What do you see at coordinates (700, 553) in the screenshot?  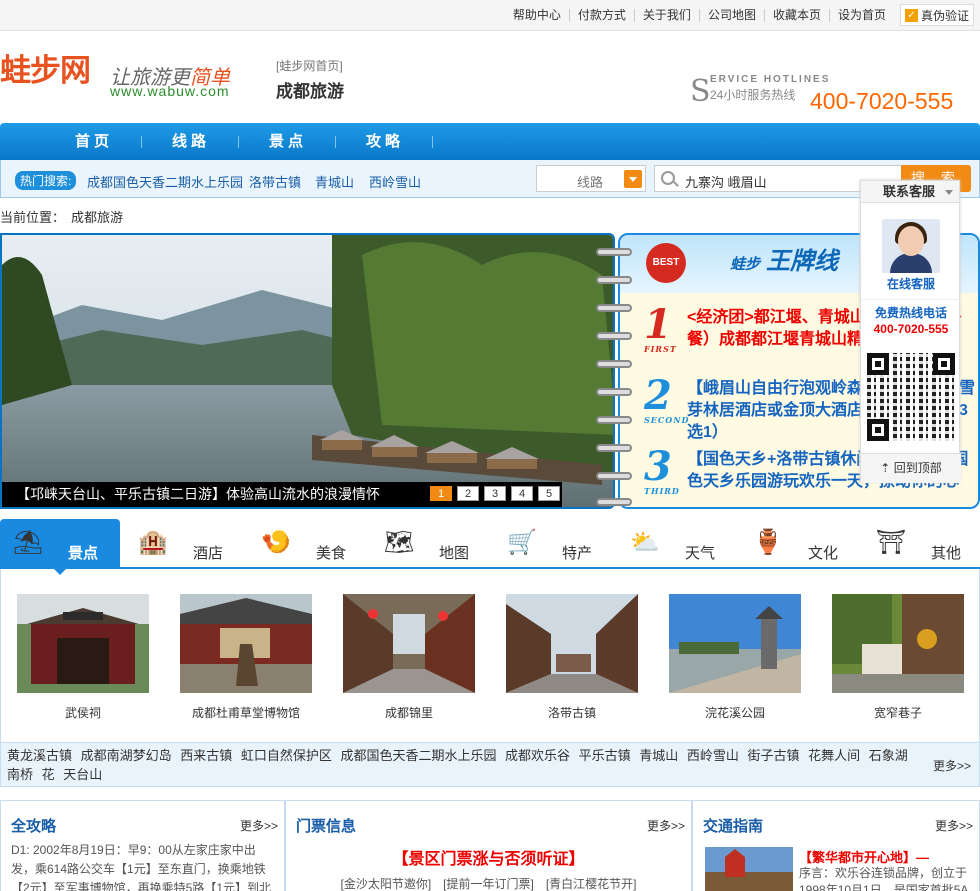 I see `tab-label: 天气` at bounding box center [700, 553].